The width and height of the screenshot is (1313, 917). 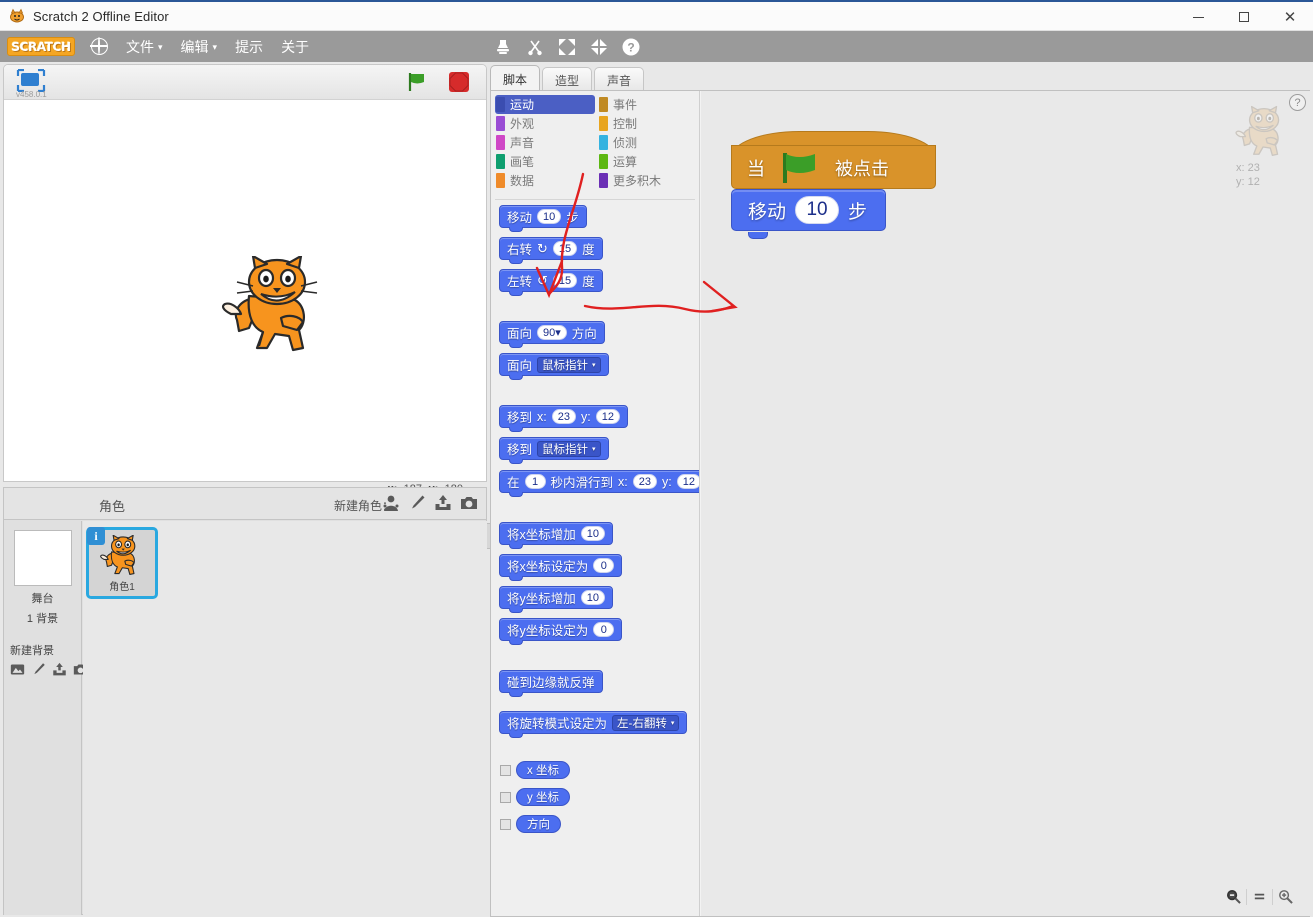 I want to click on reporter-x-position: x 坐标, so click(x=543, y=770).